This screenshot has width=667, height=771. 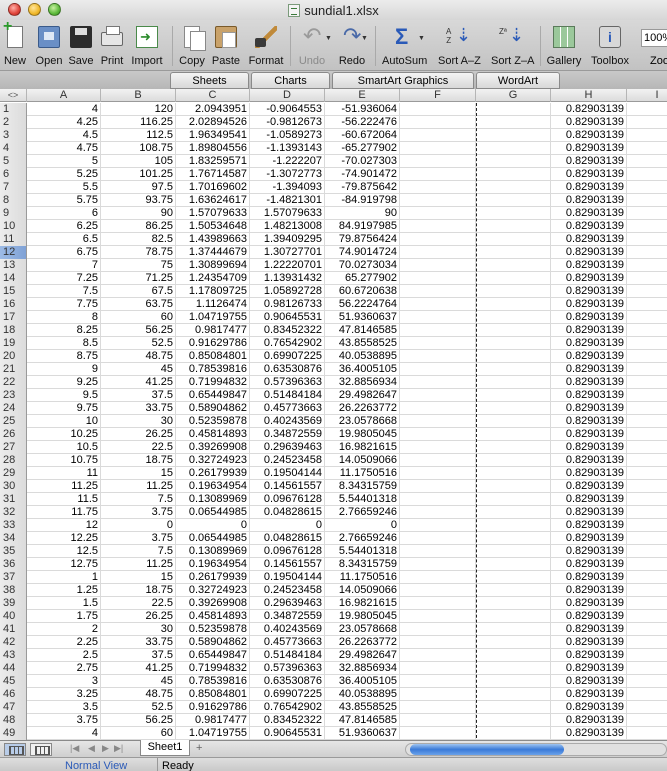 What do you see at coordinates (64, 733) in the screenshot?
I see `cell-a: 4` at bounding box center [64, 733].